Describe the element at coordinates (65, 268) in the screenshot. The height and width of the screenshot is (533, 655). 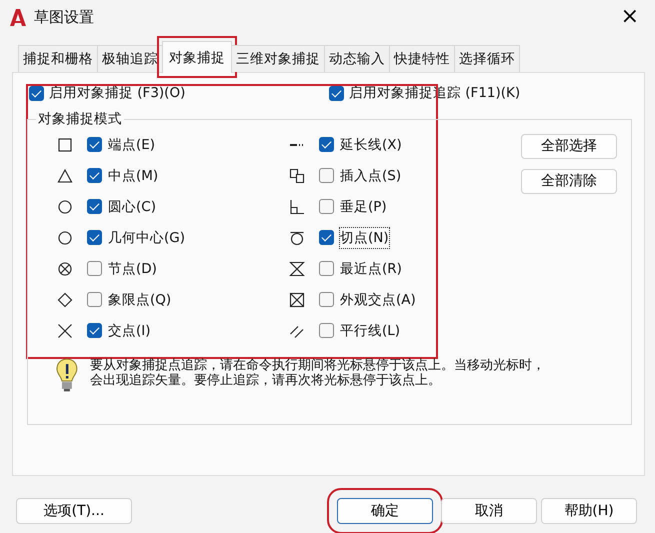
I see `crossed-circle-icon` at that location.